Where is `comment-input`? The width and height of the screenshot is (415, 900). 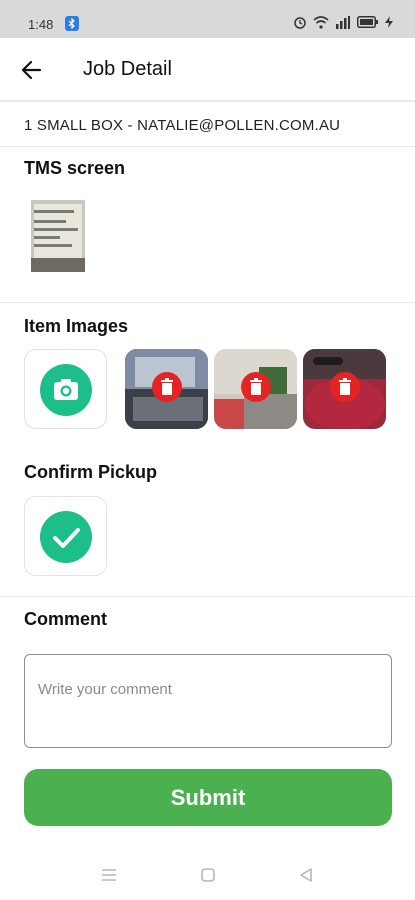
comment-input is located at coordinates (208, 689).